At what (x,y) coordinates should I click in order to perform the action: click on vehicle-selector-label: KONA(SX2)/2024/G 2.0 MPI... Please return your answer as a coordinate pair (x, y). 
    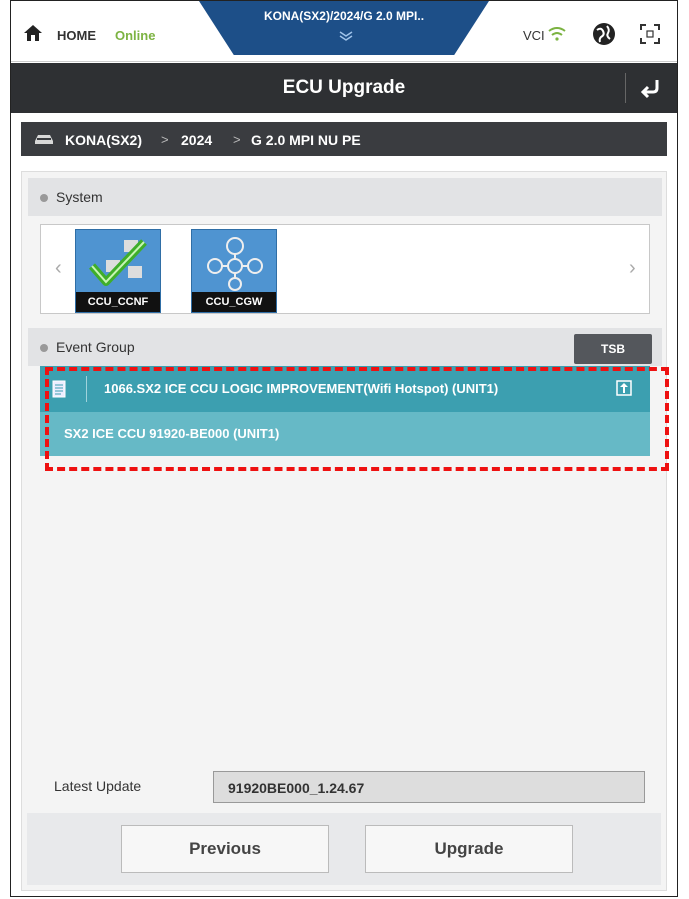
    Looking at the image, I should click on (344, 16).